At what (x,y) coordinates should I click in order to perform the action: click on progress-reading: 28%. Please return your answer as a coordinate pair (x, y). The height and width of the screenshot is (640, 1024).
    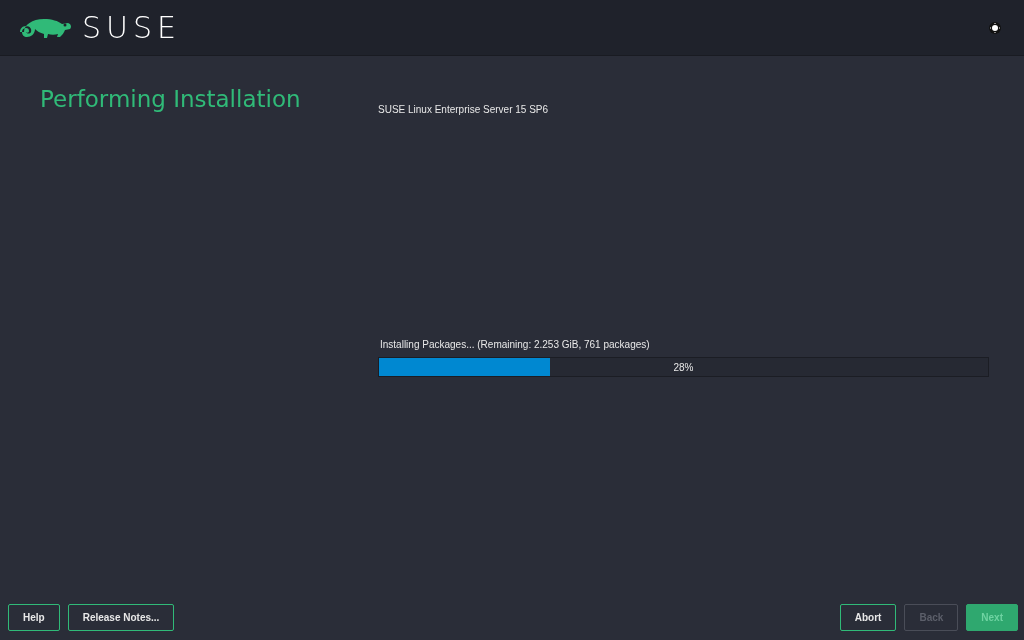
    Looking at the image, I should click on (683, 367).